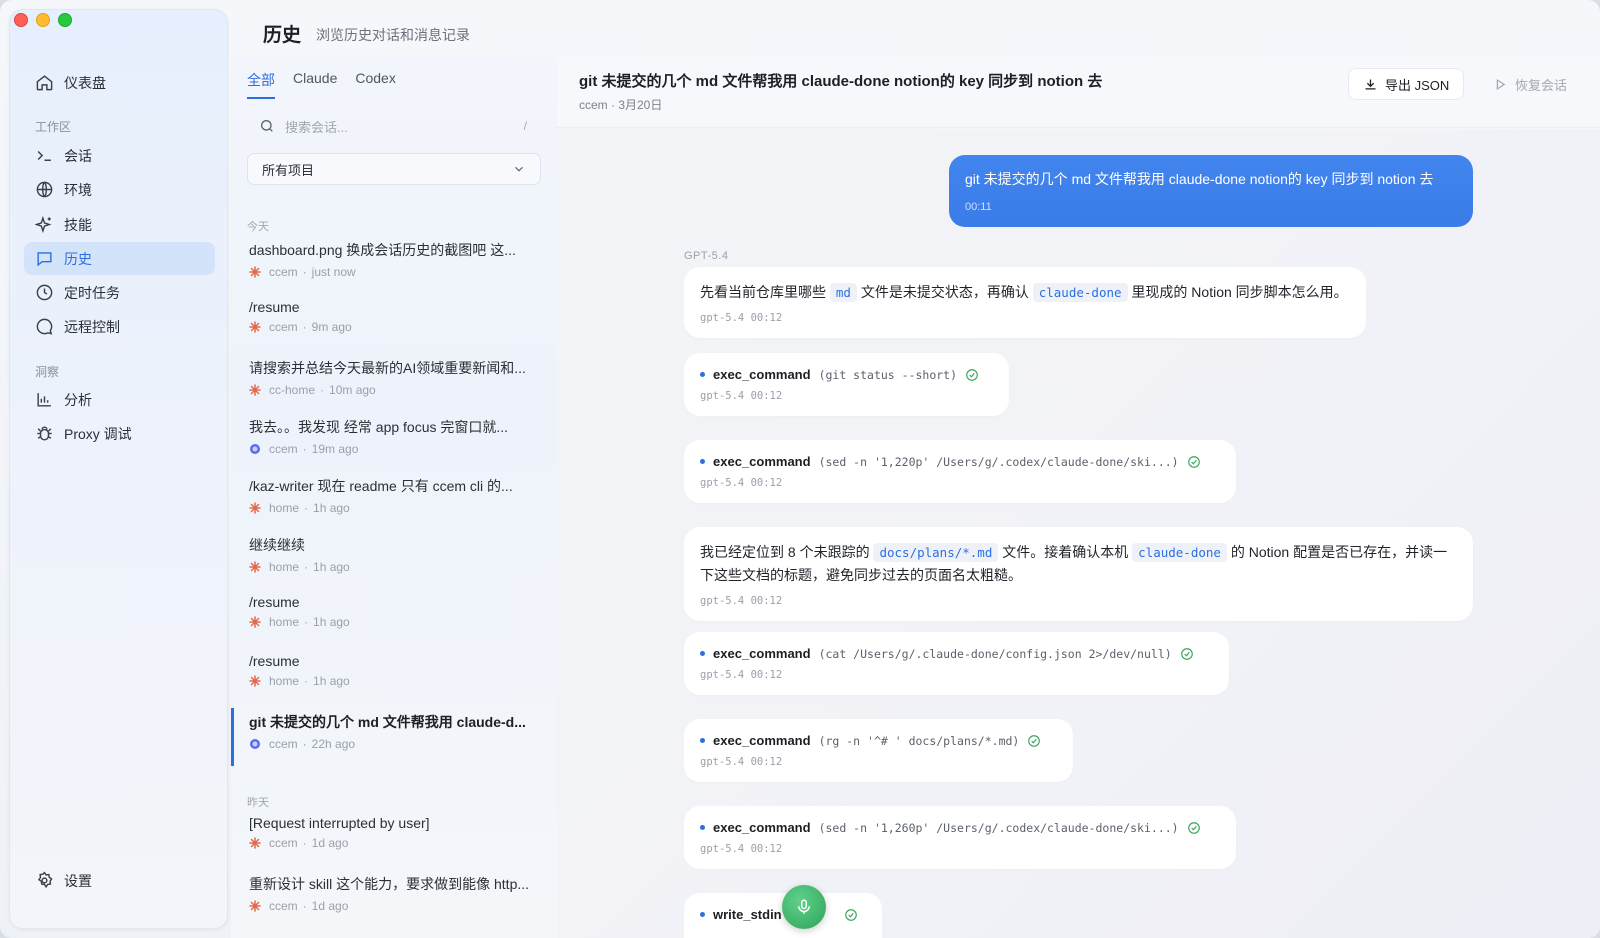  Describe the element at coordinates (258, 803) in the screenshot. I see `group-label-yesterday: 昨天` at that location.